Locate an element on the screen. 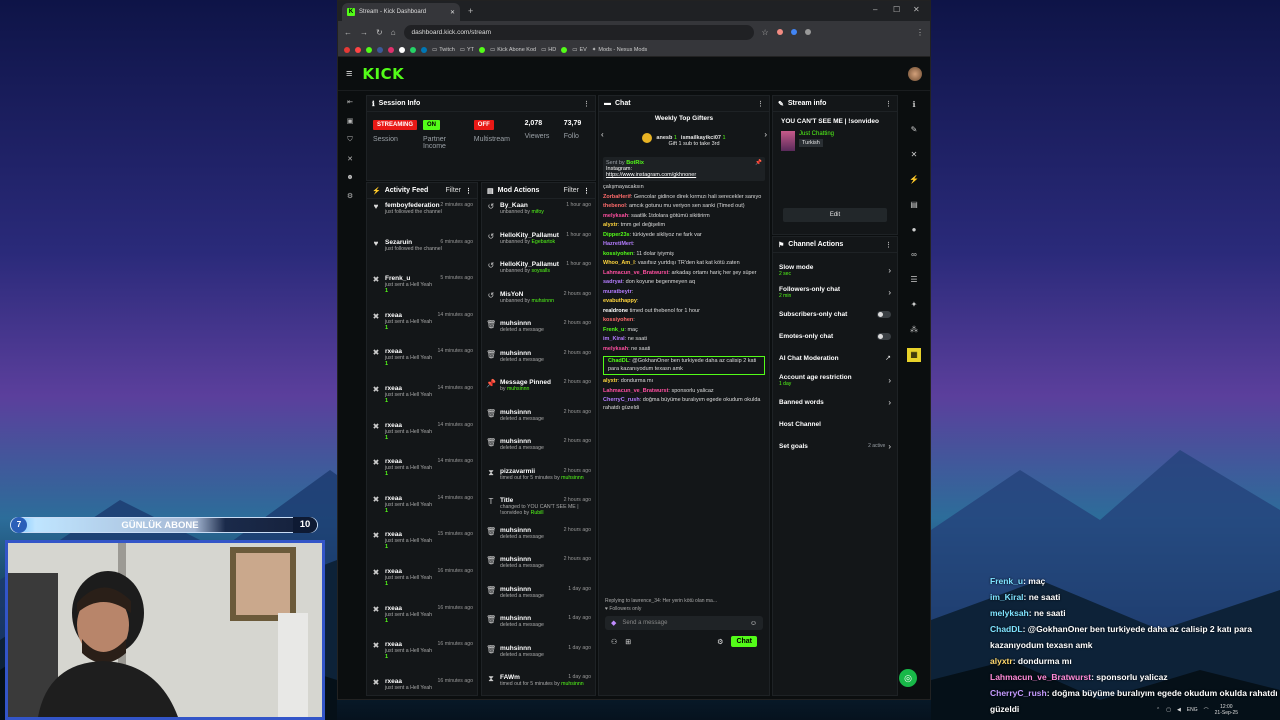 This screenshot has height=720, width=1280. activity-user: Frenk_u is located at coordinates (397, 278).